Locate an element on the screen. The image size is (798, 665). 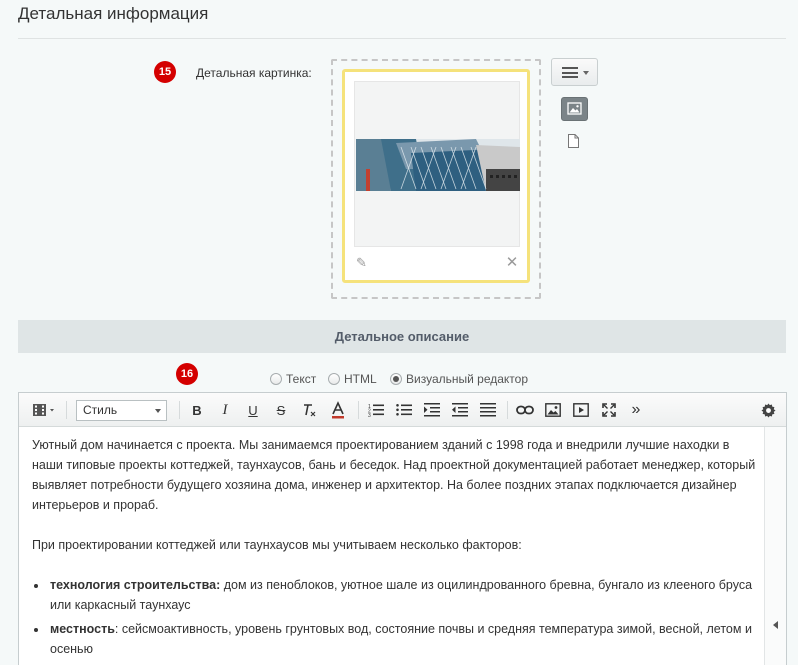
description-section-header: Детальное описание is located at coordinates (402, 336).